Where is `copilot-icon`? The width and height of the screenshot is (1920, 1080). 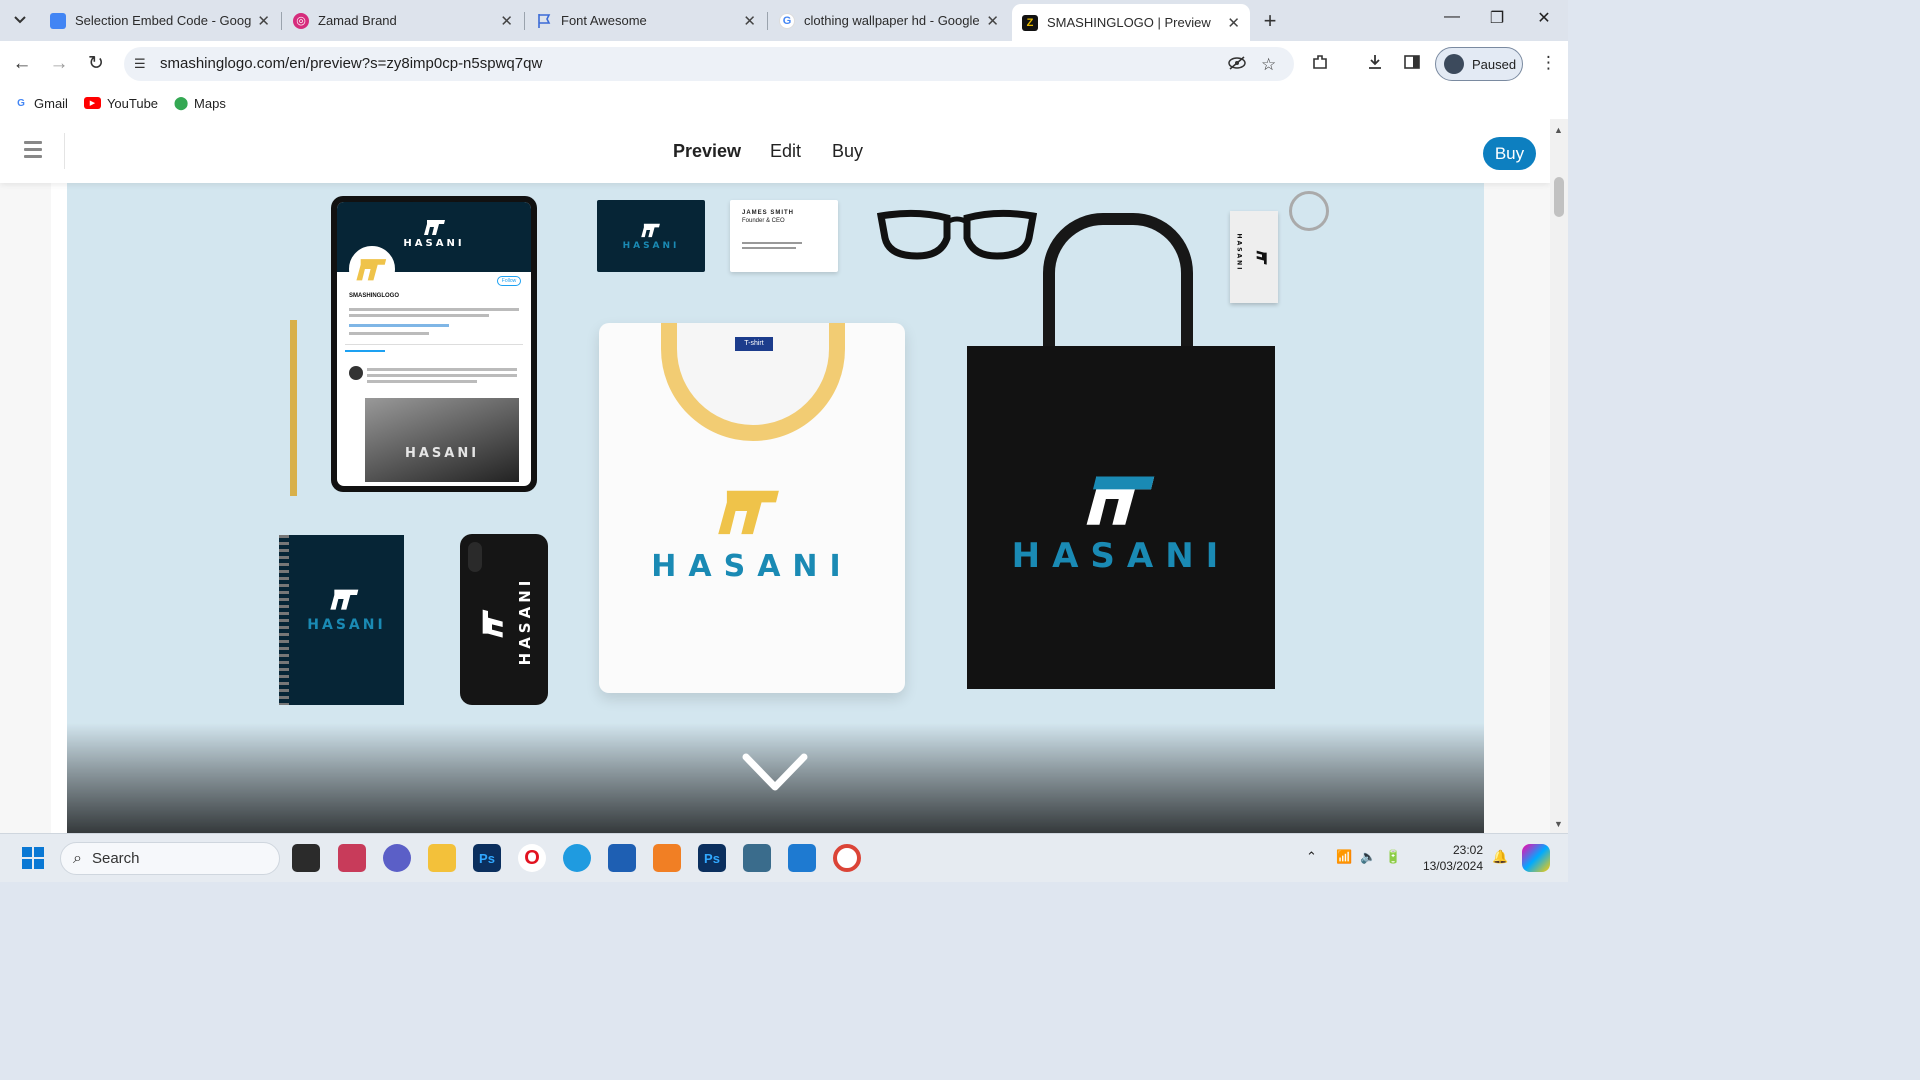 copilot-icon is located at coordinates (1536, 858).